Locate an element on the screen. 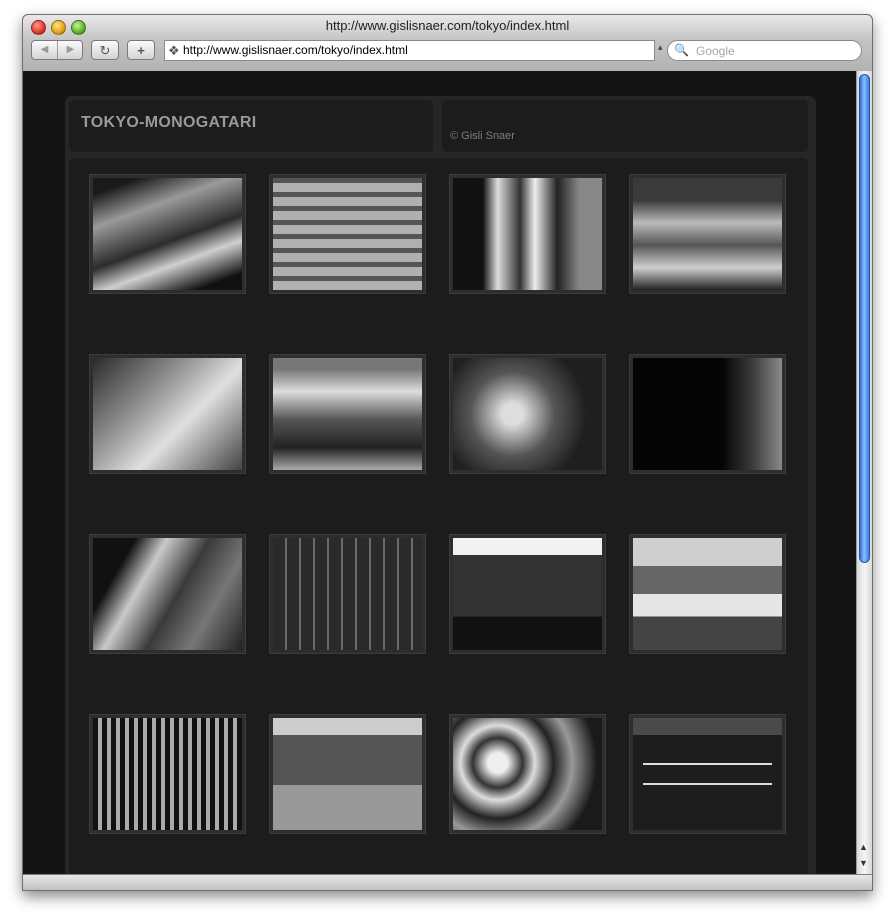  search-field: 🔍 Google is located at coordinates (764, 50).